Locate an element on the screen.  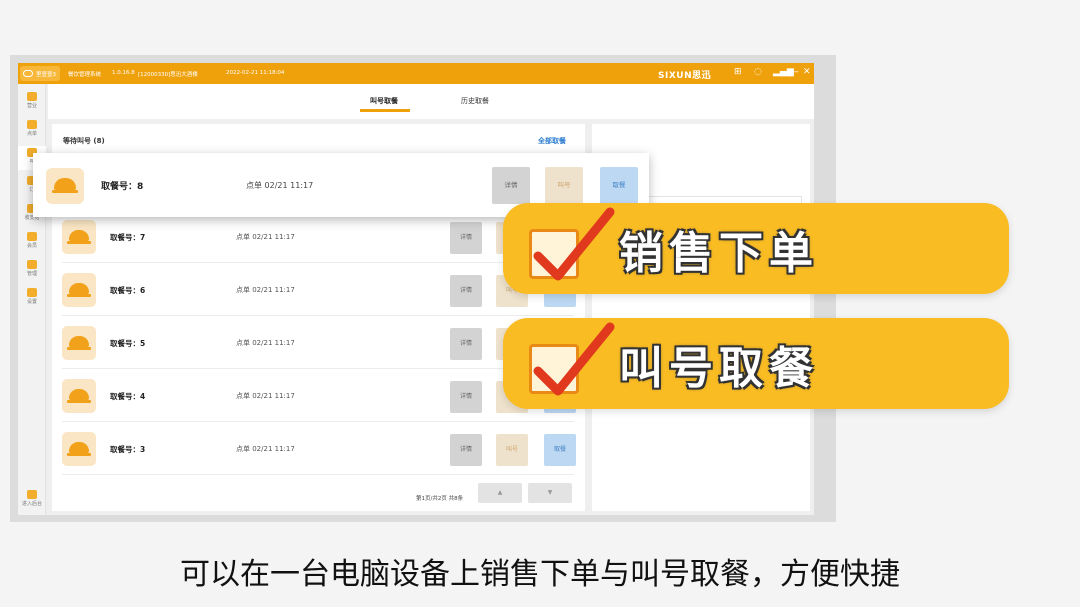
pagination-text: 第1页/共2页 共8条 is located at coordinates (440, 499).